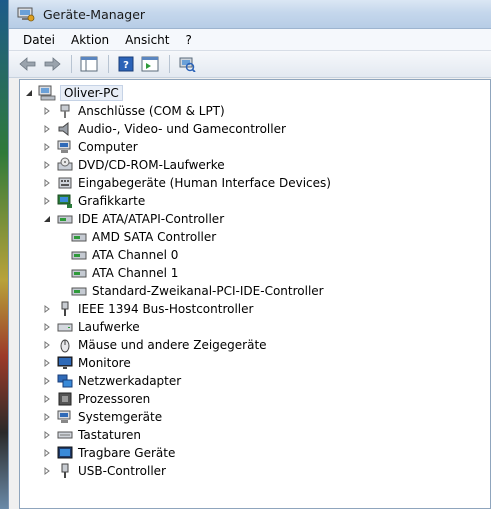 The image size is (491, 509). I want to click on toolbar: ?, so click(250, 64).